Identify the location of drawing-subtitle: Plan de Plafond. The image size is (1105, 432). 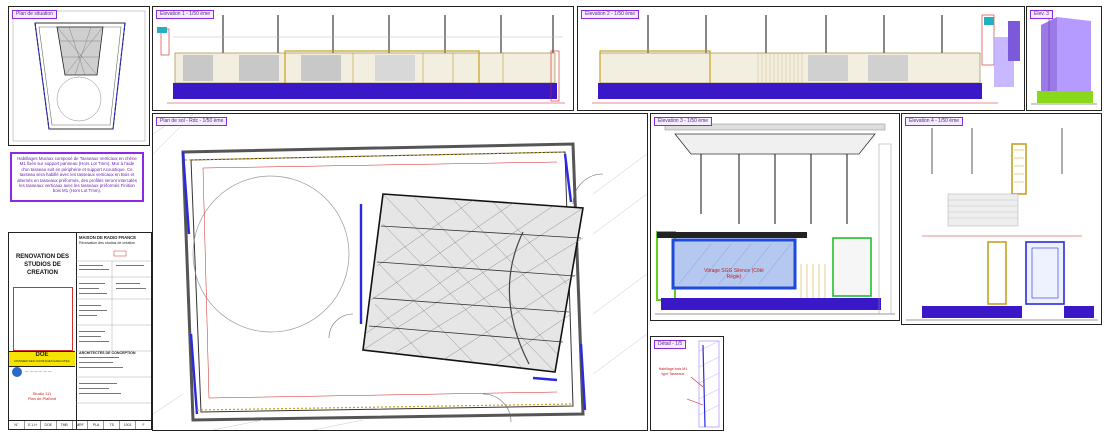
(42, 398).